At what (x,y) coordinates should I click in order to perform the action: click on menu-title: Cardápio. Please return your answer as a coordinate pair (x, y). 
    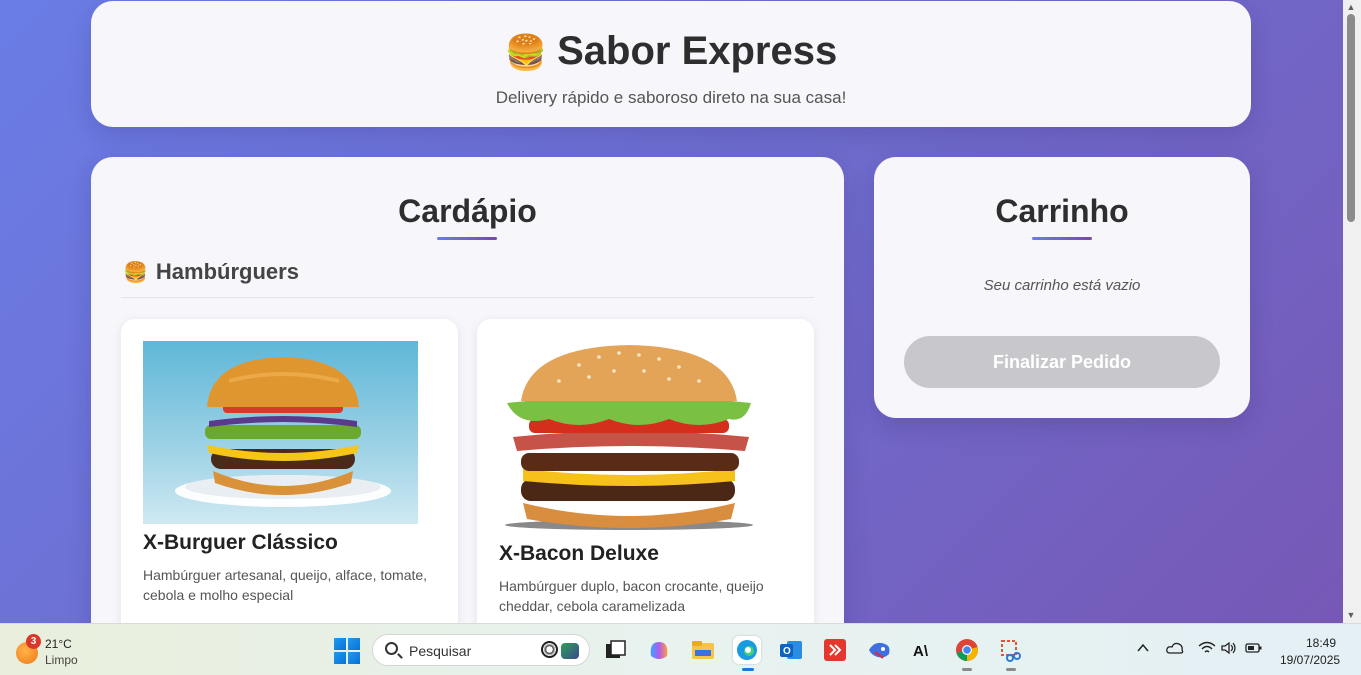
    Looking at the image, I should click on (467, 211).